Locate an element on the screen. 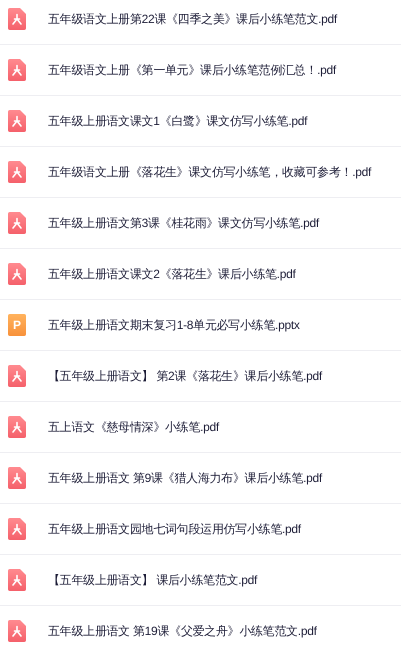  file-row: 五年级上册语文课文2《落花生》课后小练笔.pdf is located at coordinates (200, 274).